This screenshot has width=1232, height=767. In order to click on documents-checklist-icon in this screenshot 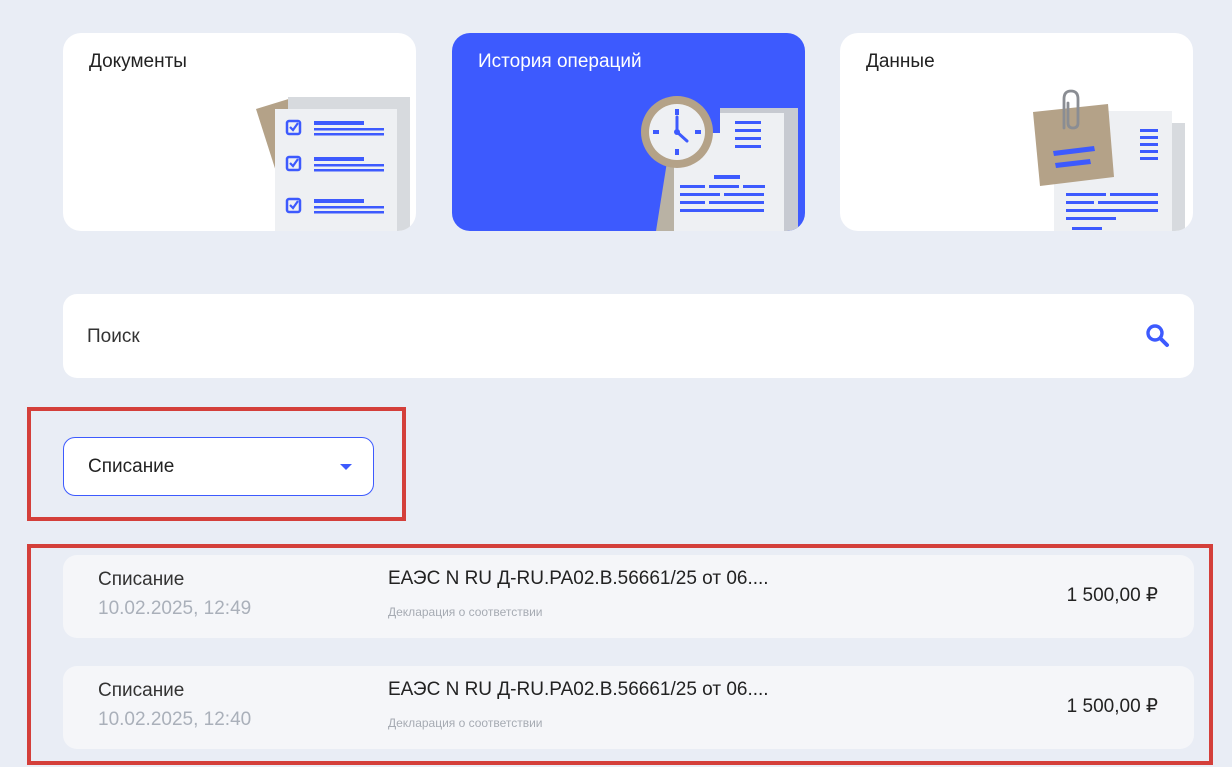, I will do `click(333, 164)`.